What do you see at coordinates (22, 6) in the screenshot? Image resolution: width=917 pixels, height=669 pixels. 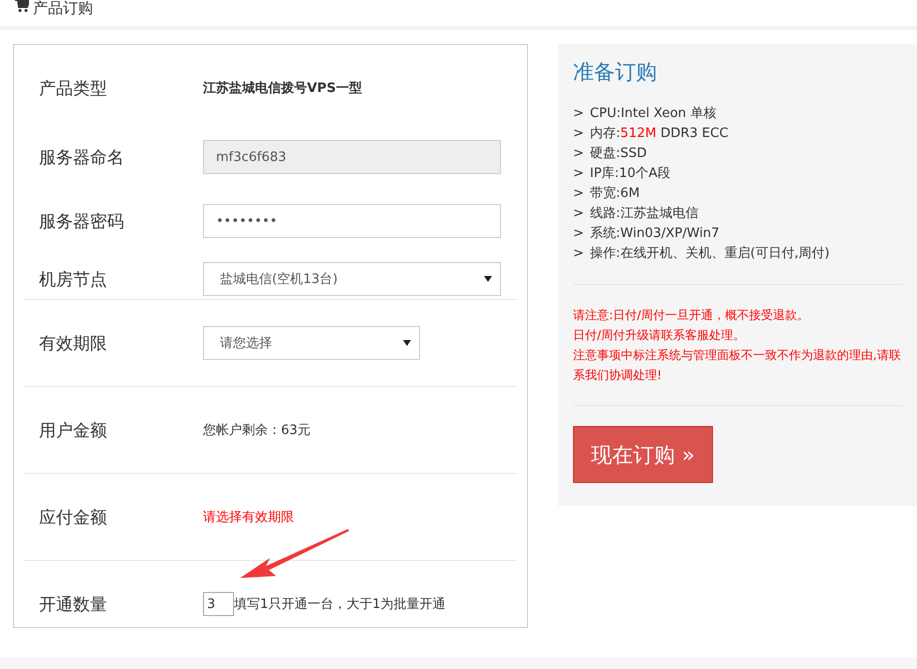 I see `cart-icon` at bounding box center [22, 6].